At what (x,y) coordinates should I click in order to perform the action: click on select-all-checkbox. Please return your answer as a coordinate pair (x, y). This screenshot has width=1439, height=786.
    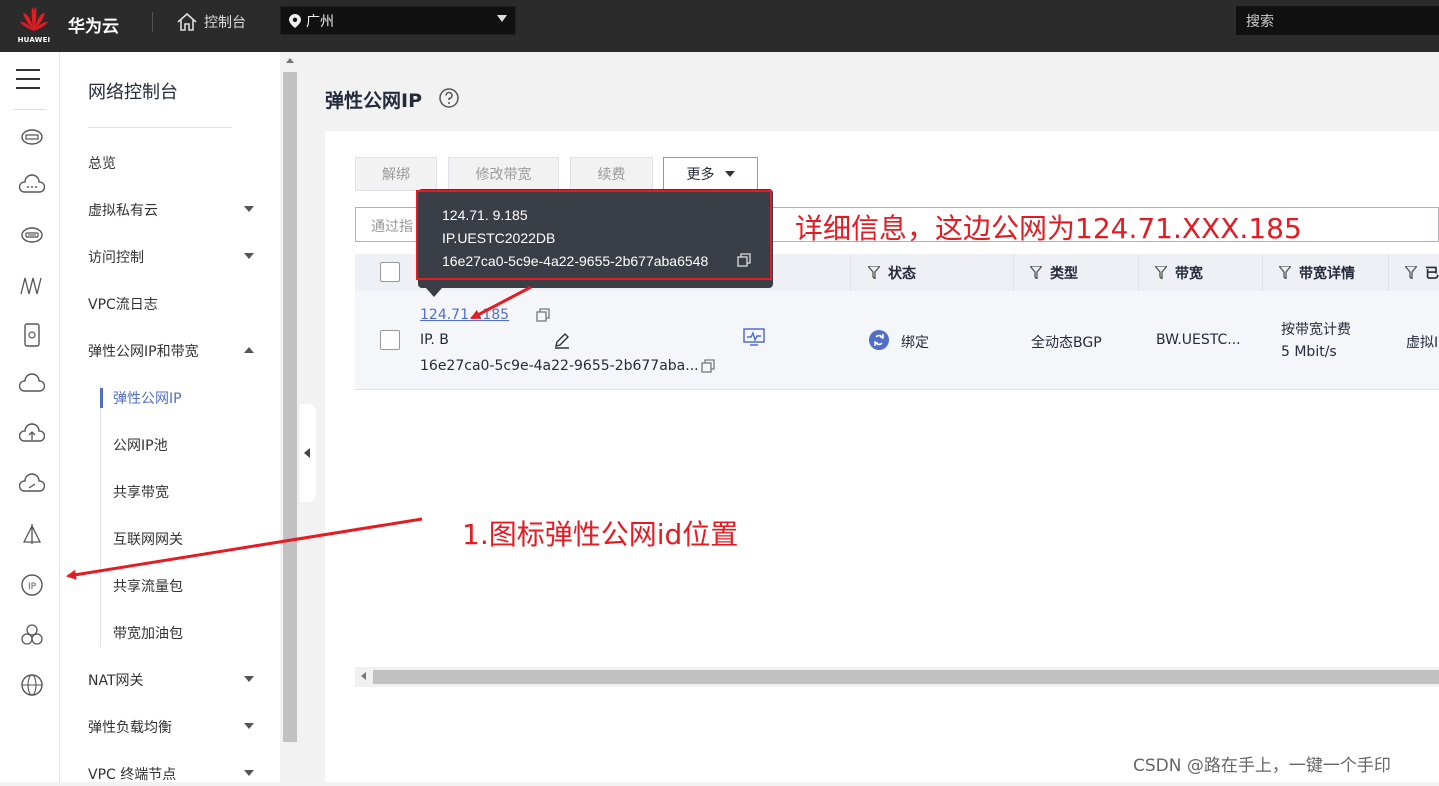
    Looking at the image, I should click on (390, 272).